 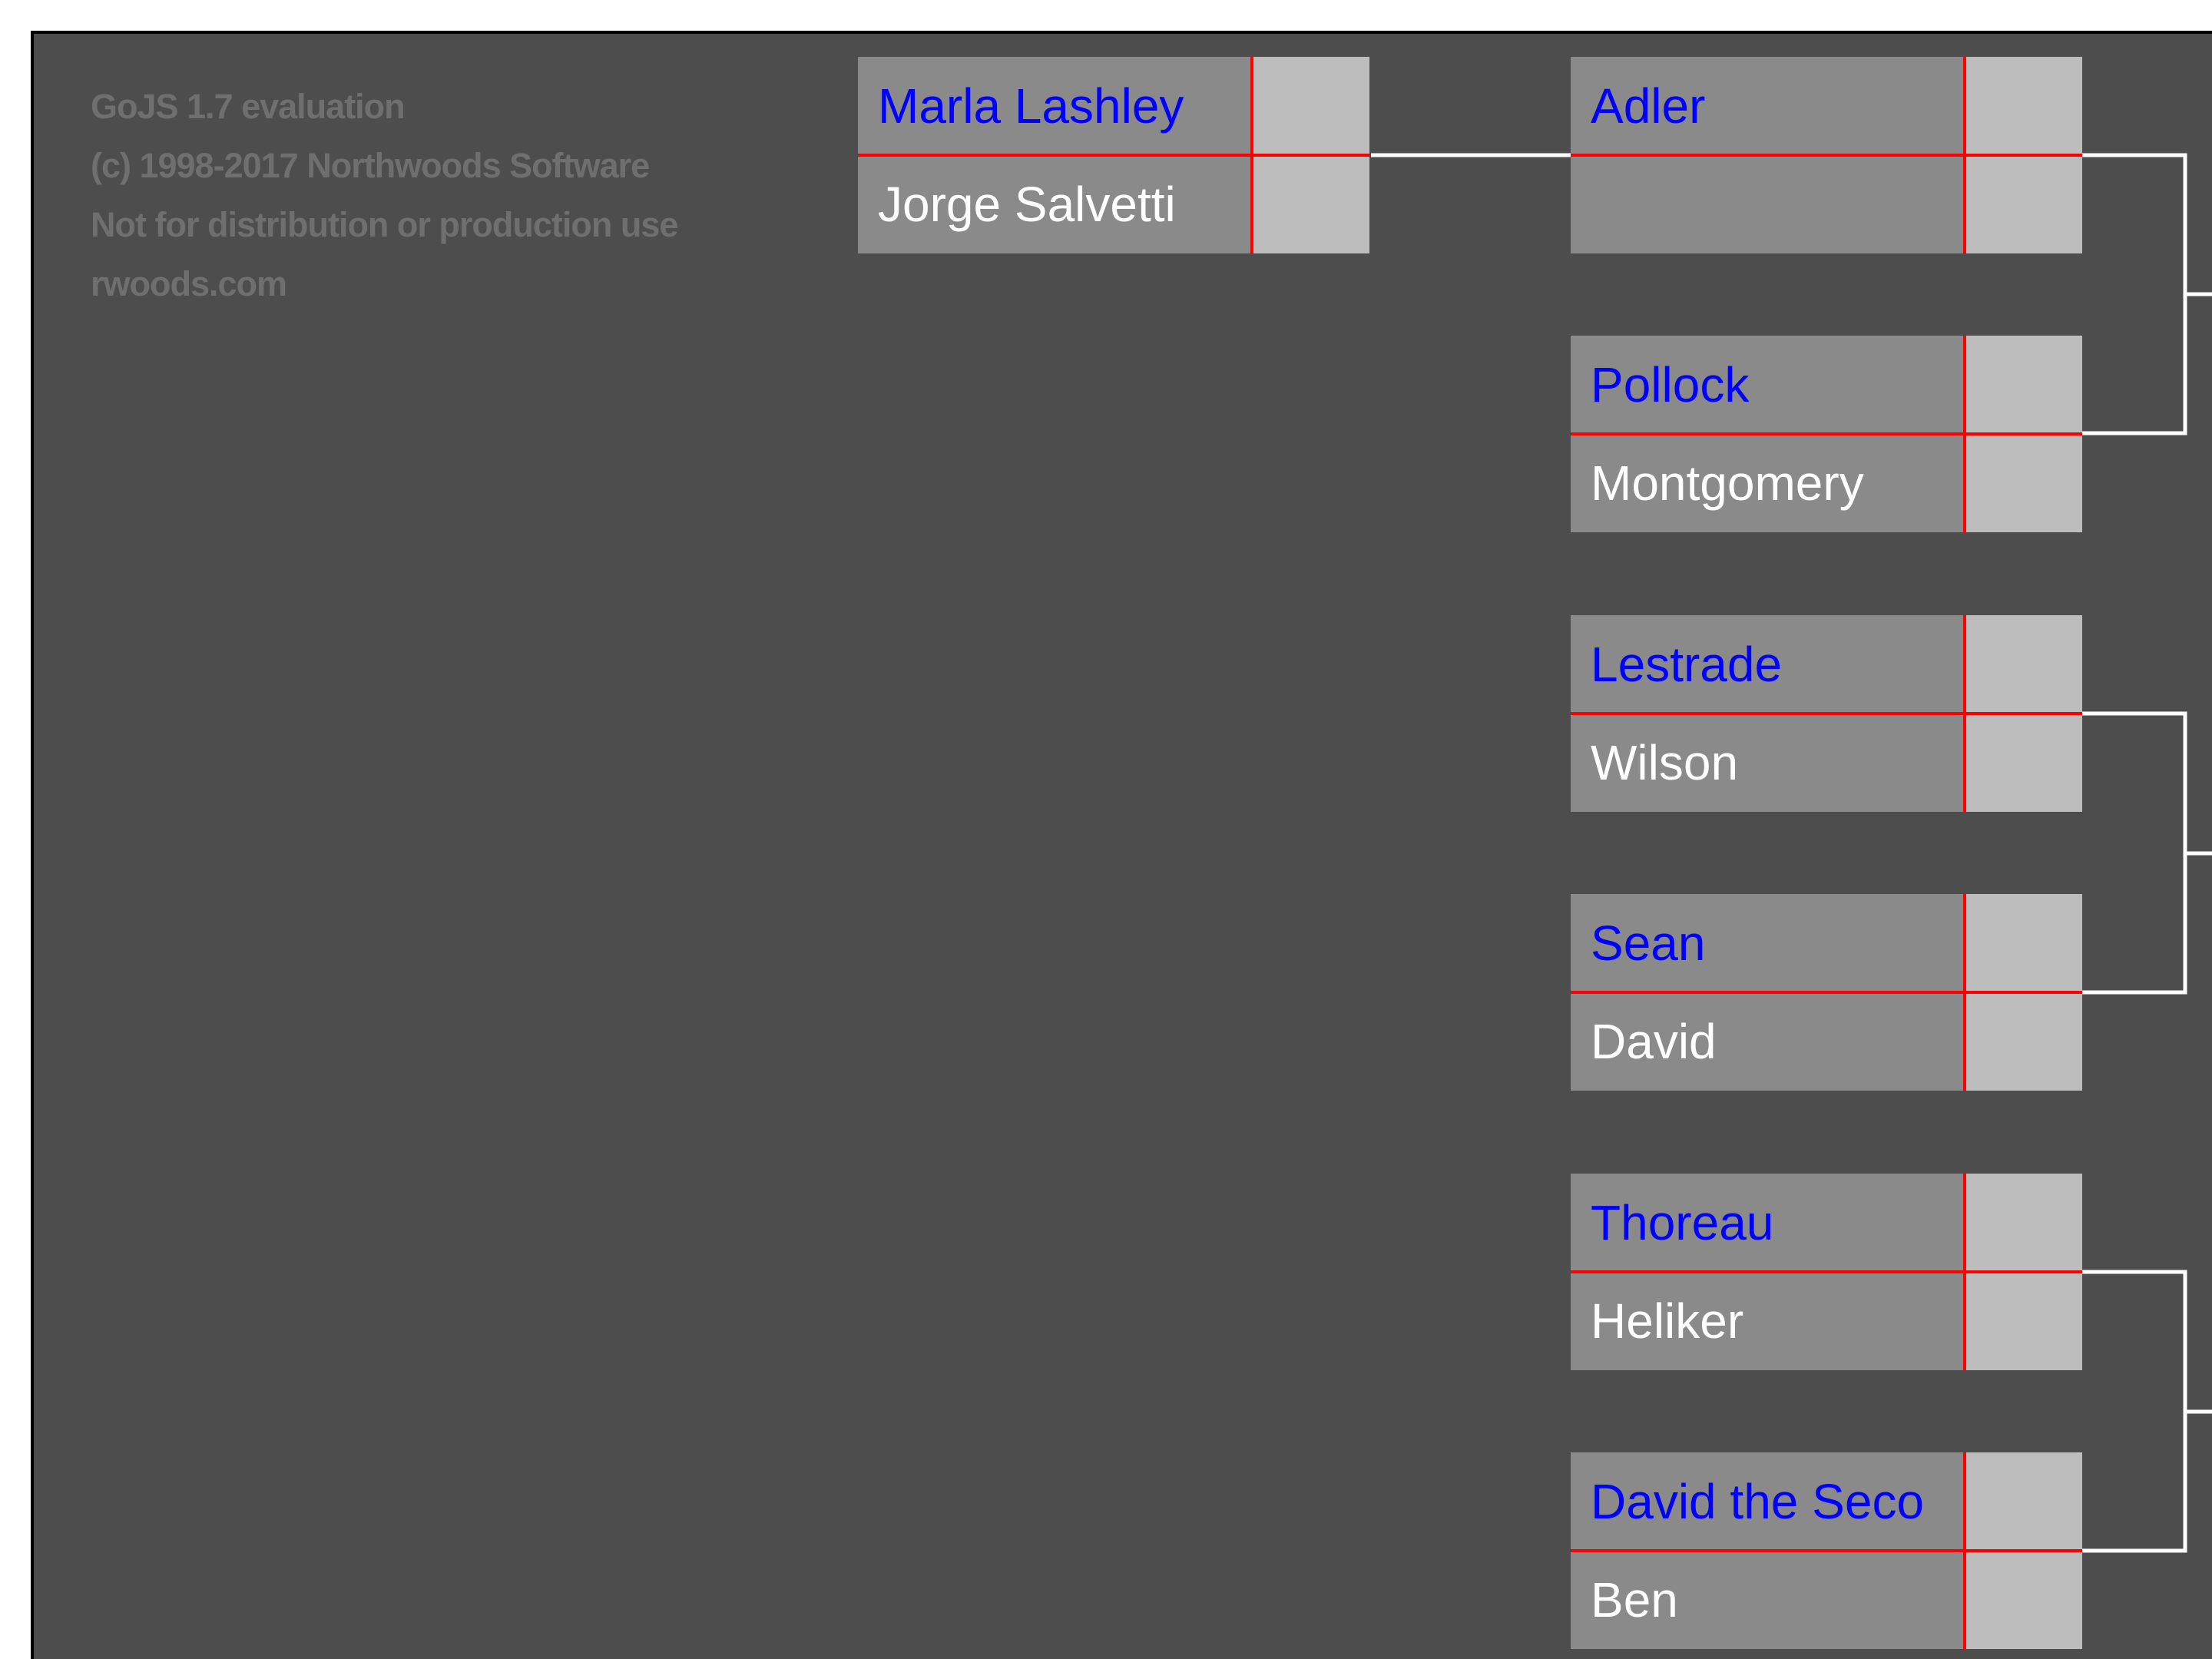 I want to click on match-node: Thoreau Heliker, so click(x=1826, y=1272).